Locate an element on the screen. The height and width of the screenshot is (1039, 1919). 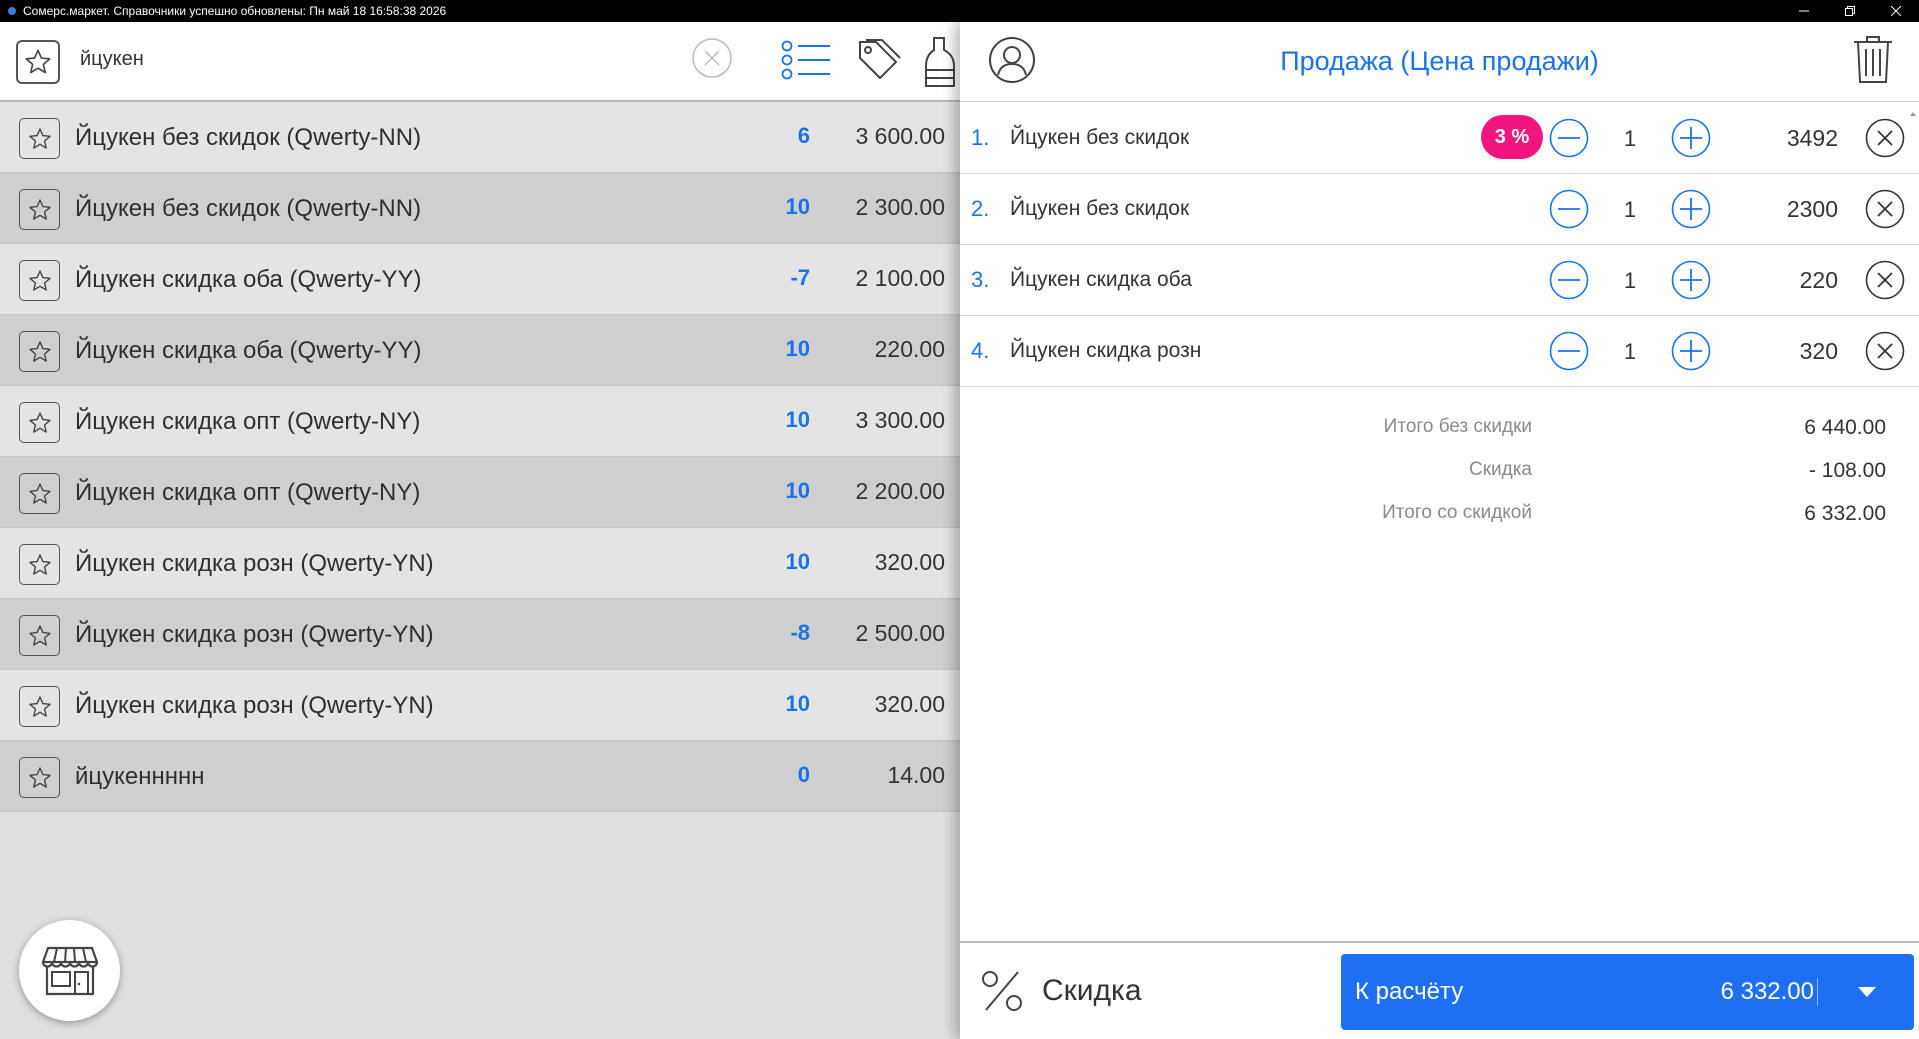
close-window-button is located at coordinates (1896, 11).